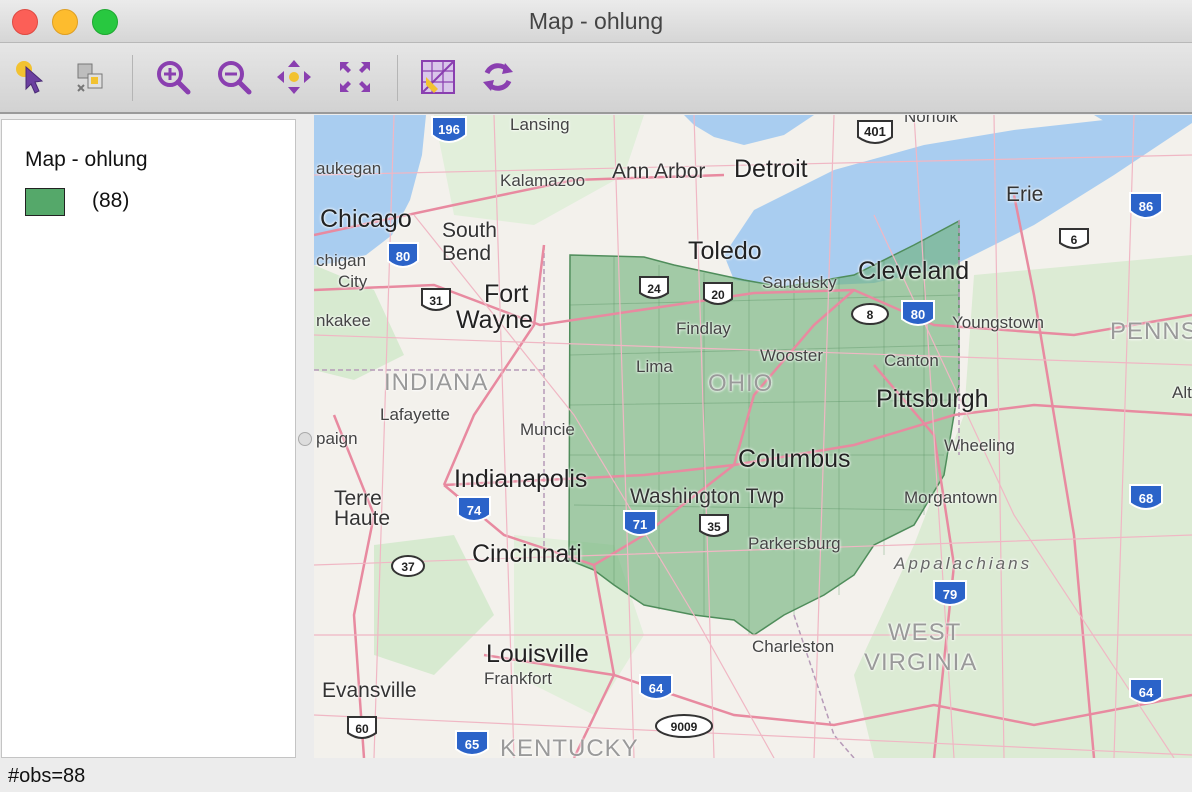 The height and width of the screenshot is (792, 1192). What do you see at coordinates (86, 159) in the screenshot?
I see `legend-title: Map - ohlung` at bounding box center [86, 159].